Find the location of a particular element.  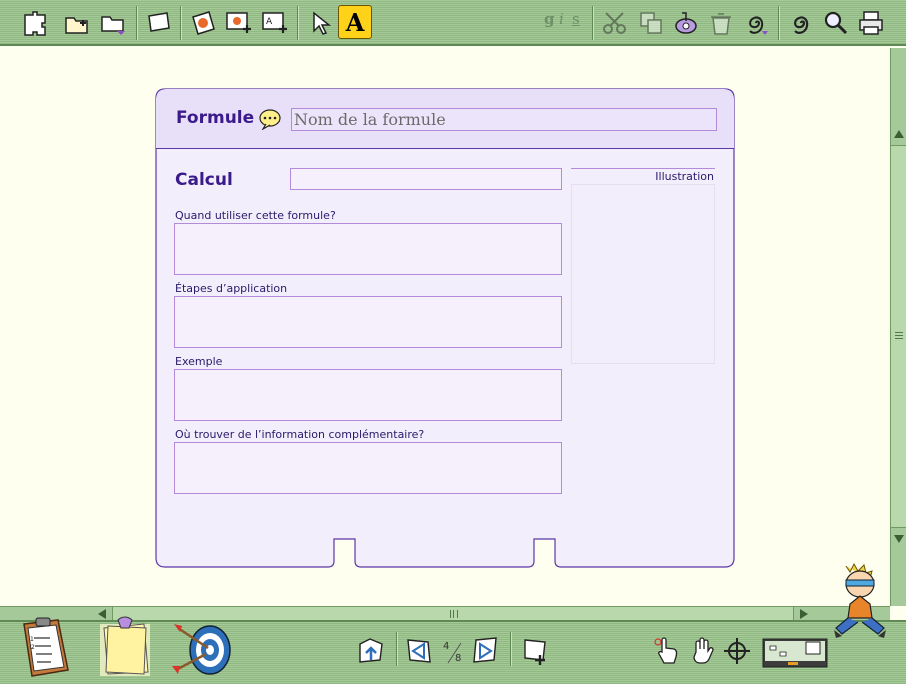

gis-format-icon: g i s is located at coordinates (563, 22).